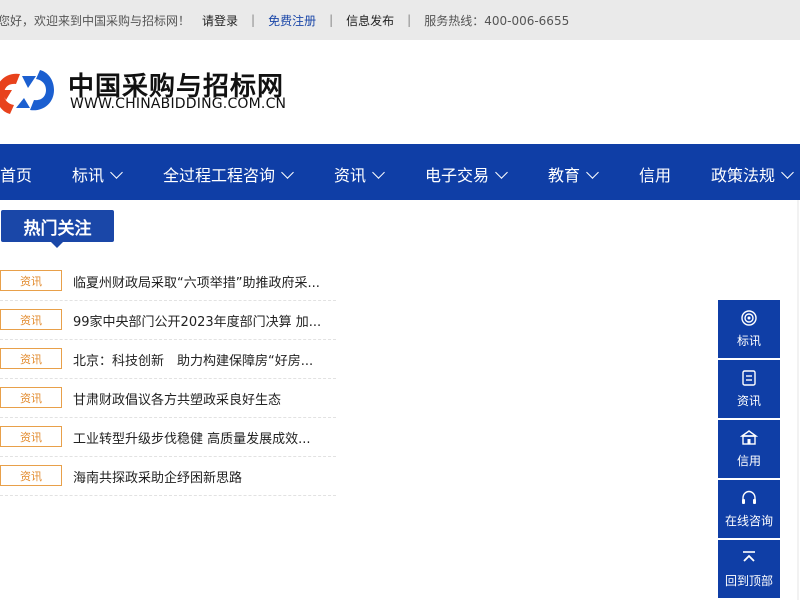 The image size is (800, 600). I want to click on nav-item-label: 全过程工程咨询, so click(219, 175).